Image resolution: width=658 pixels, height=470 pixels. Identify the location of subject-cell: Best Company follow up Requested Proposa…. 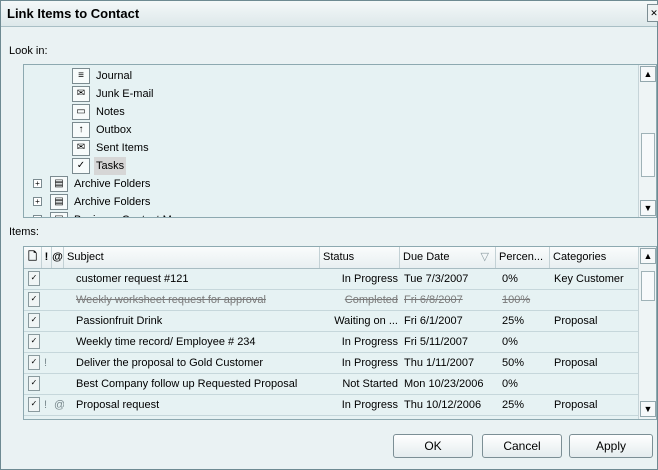
(187, 384).